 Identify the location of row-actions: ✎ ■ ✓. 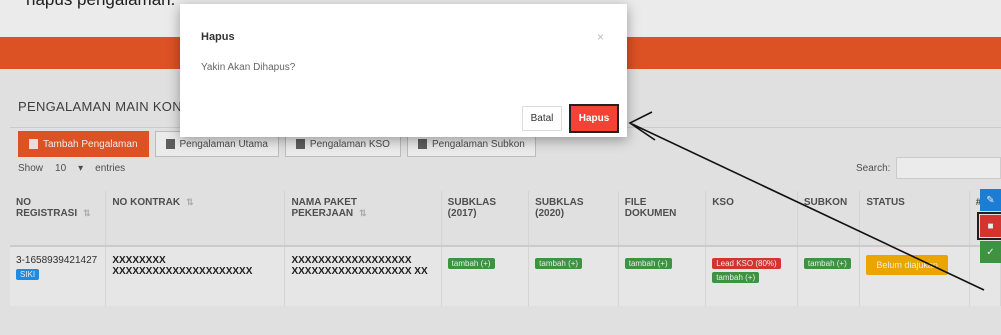
(989, 228).